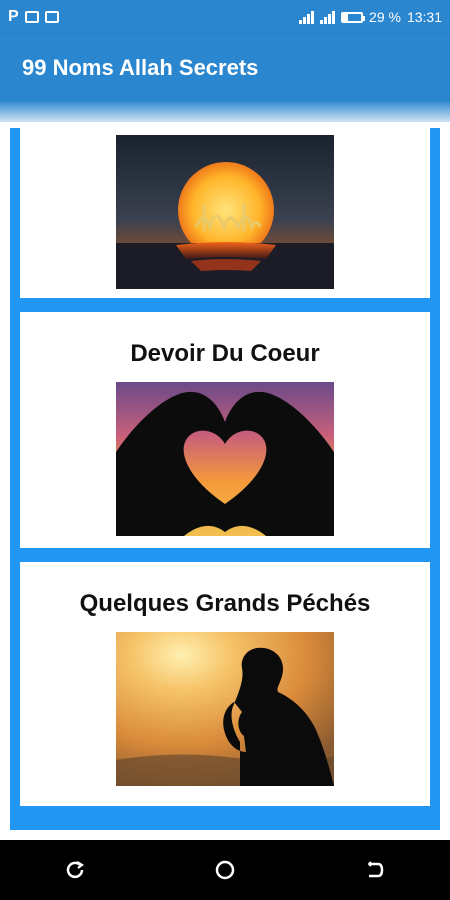 The height and width of the screenshot is (900, 450). What do you see at coordinates (225, 603) in the screenshot?
I see `card-title: Quelques Grands Péchés` at bounding box center [225, 603].